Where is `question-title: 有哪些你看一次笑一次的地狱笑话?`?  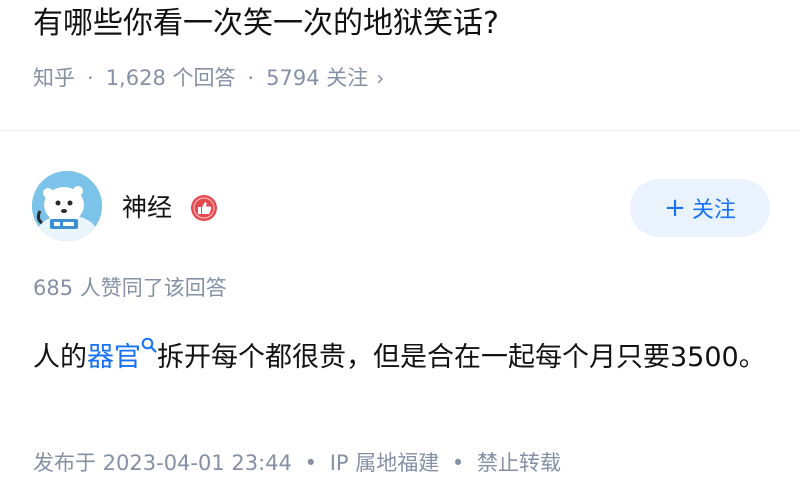 question-title: 有哪些你看一次笑一次的地狱笑话? is located at coordinates (266, 24).